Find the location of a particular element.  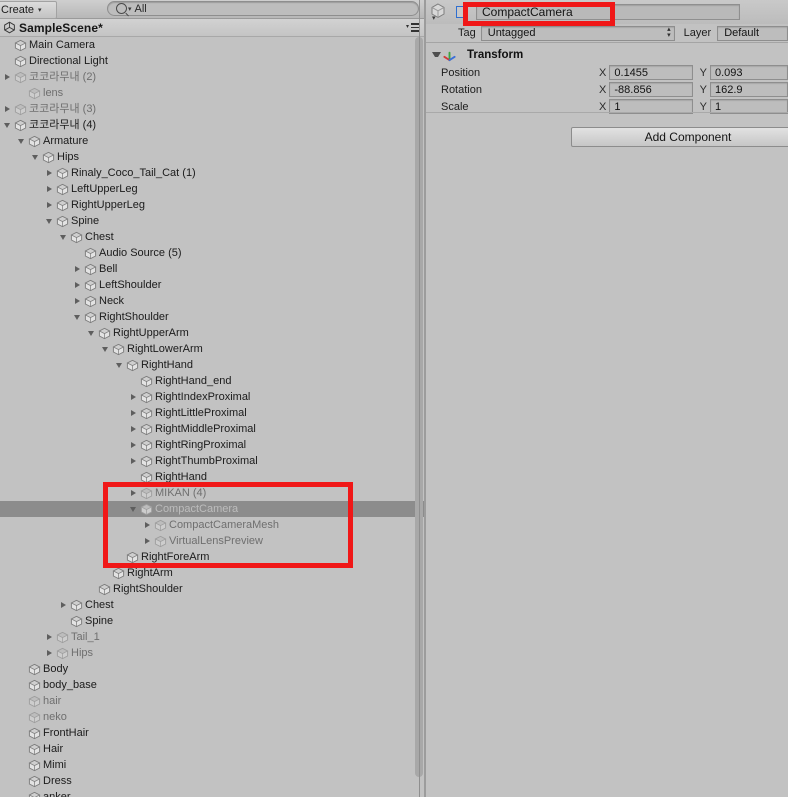

hierarchy-row-audio-source-5: Audio Source (5) is located at coordinates (213, 253).